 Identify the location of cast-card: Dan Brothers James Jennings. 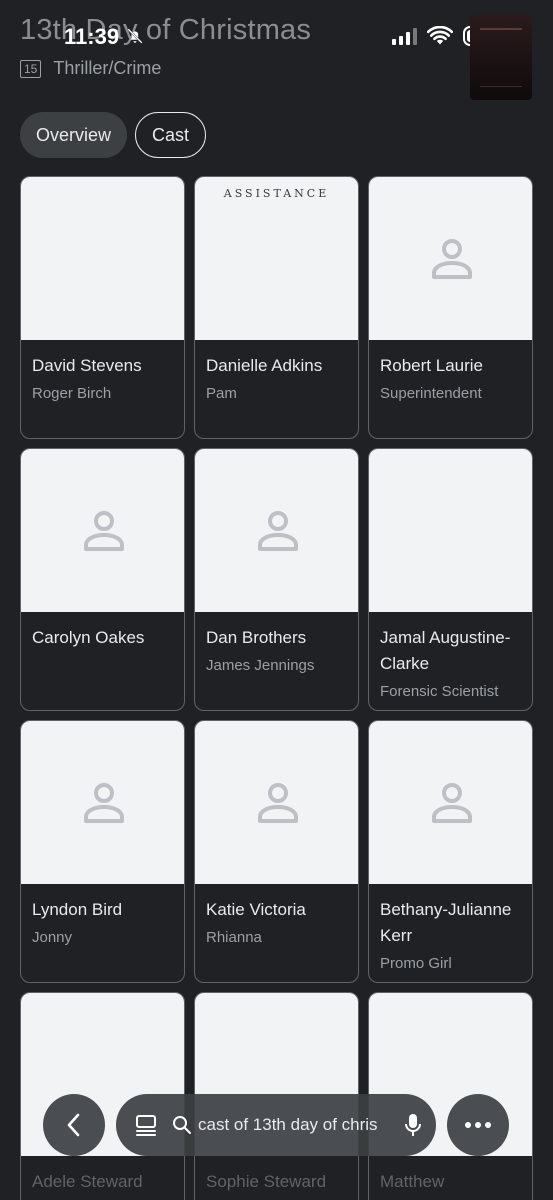
(276, 579).